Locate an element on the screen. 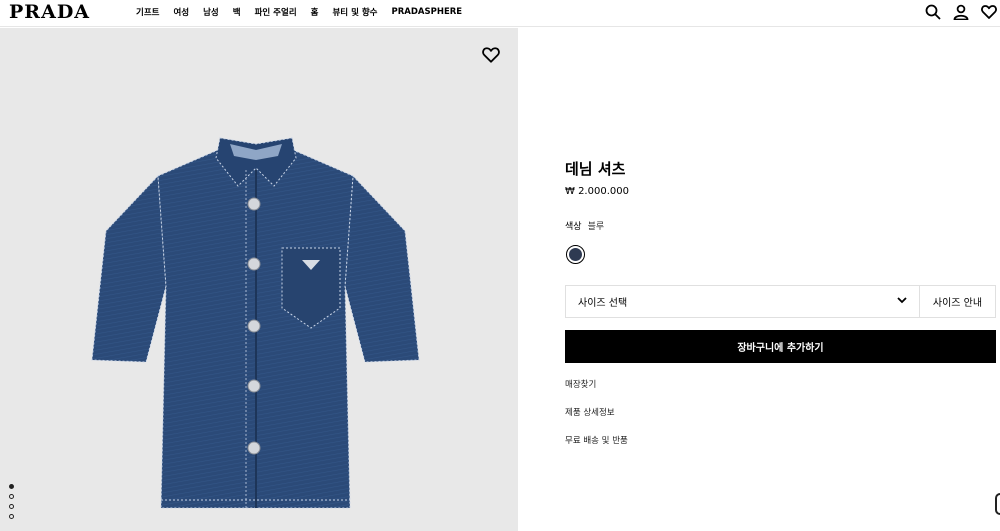 The width and height of the screenshot is (1000, 531). heart-icon is located at coordinates (491, 55).